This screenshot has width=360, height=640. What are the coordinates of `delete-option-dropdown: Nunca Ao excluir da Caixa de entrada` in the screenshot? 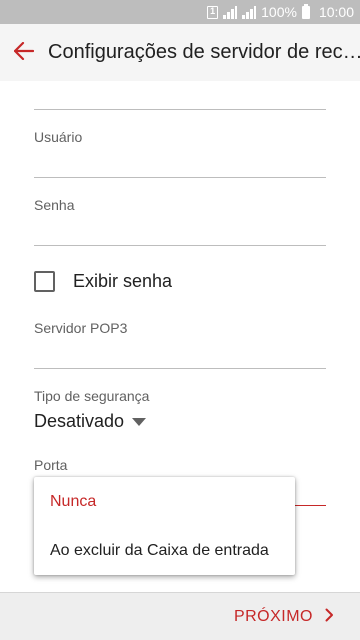 It's located at (164, 526).